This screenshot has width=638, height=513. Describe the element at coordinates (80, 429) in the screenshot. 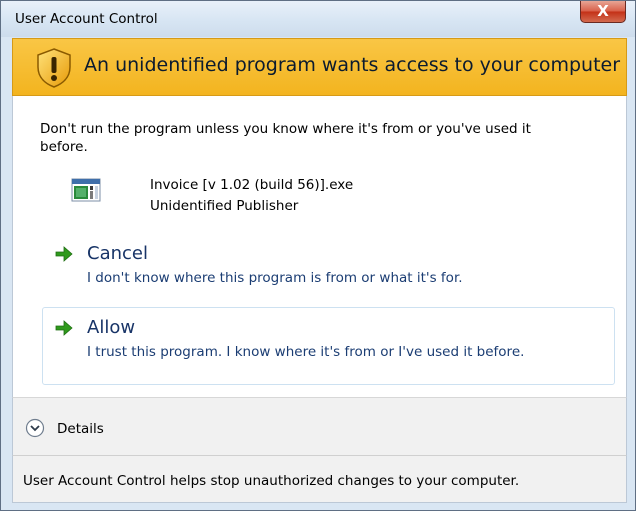

I see `details-label: Details` at that location.